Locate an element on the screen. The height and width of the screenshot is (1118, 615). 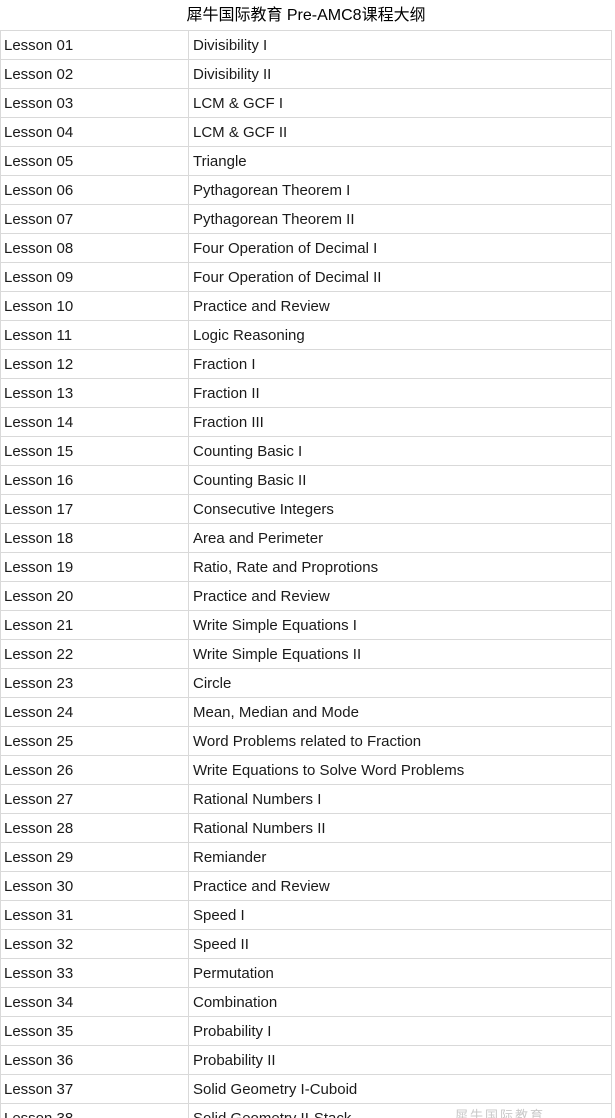
lesson-number-cell: Lesson 31 is located at coordinates (94, 915).